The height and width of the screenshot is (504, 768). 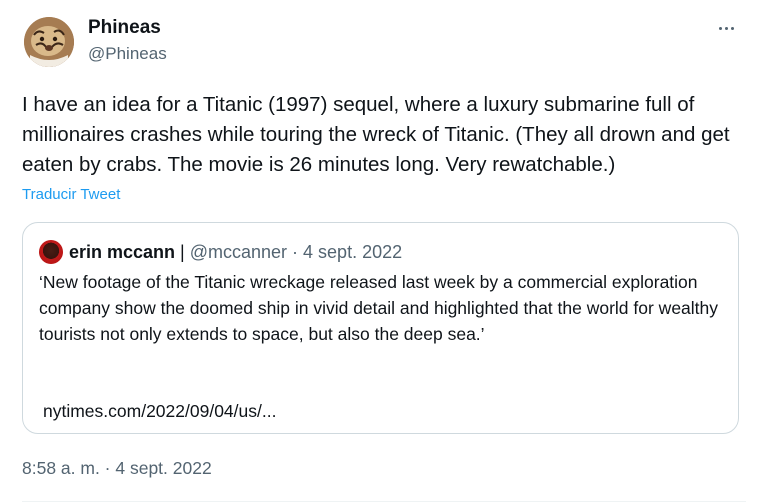 I want to click on quote-header: erin mccann | @mccanner · 4 sept. 2022, so click(x=235, y=252).